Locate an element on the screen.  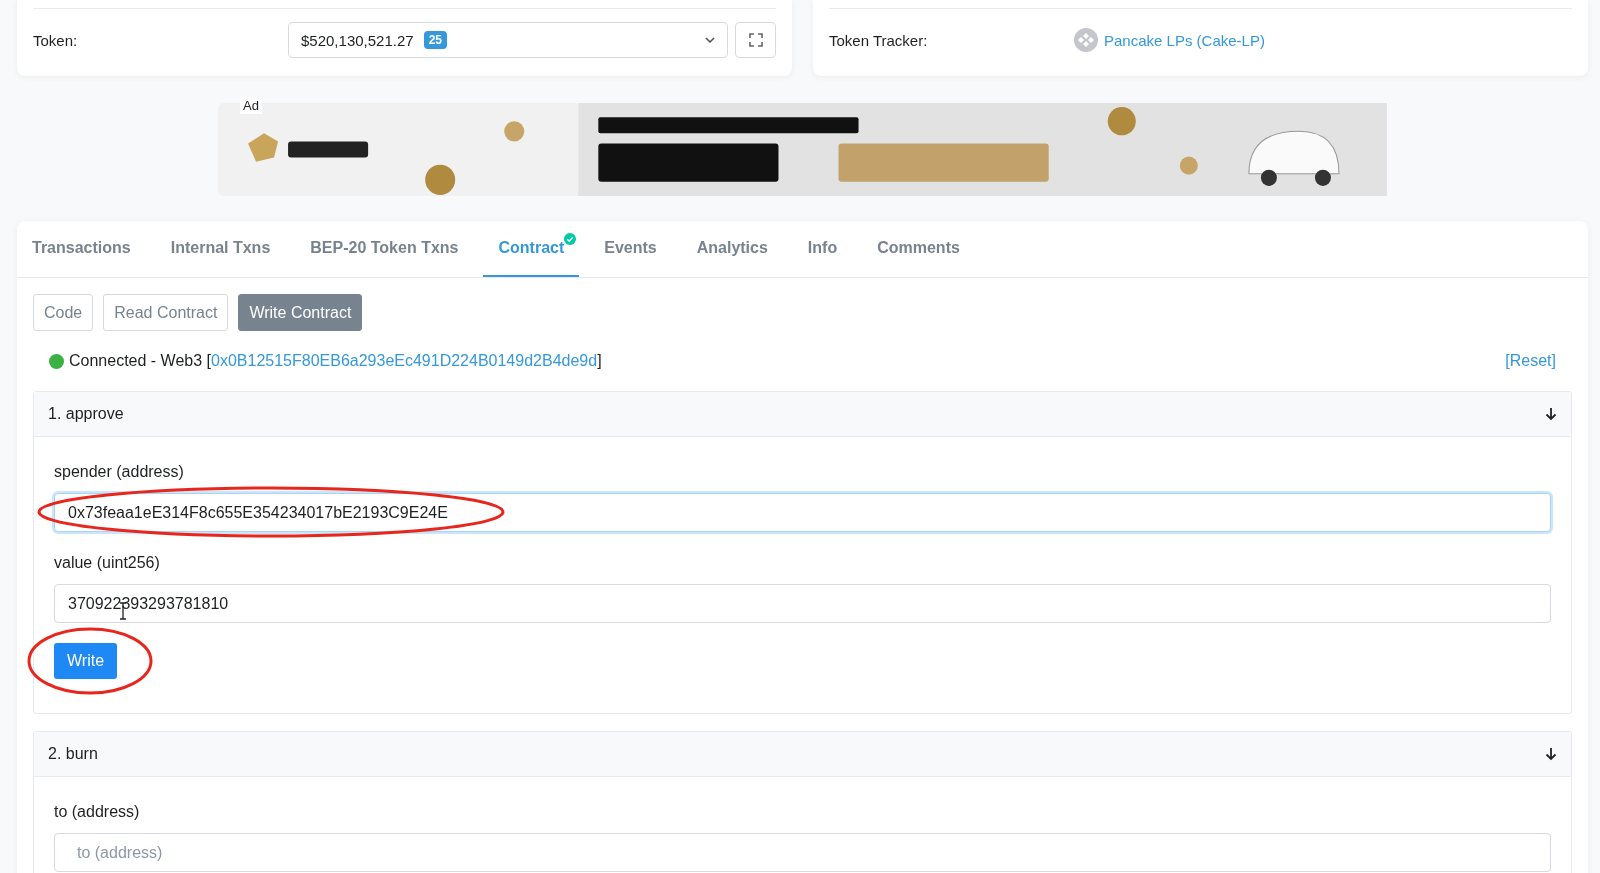
function-header: 2. burn is located at coordinates (802, 754).